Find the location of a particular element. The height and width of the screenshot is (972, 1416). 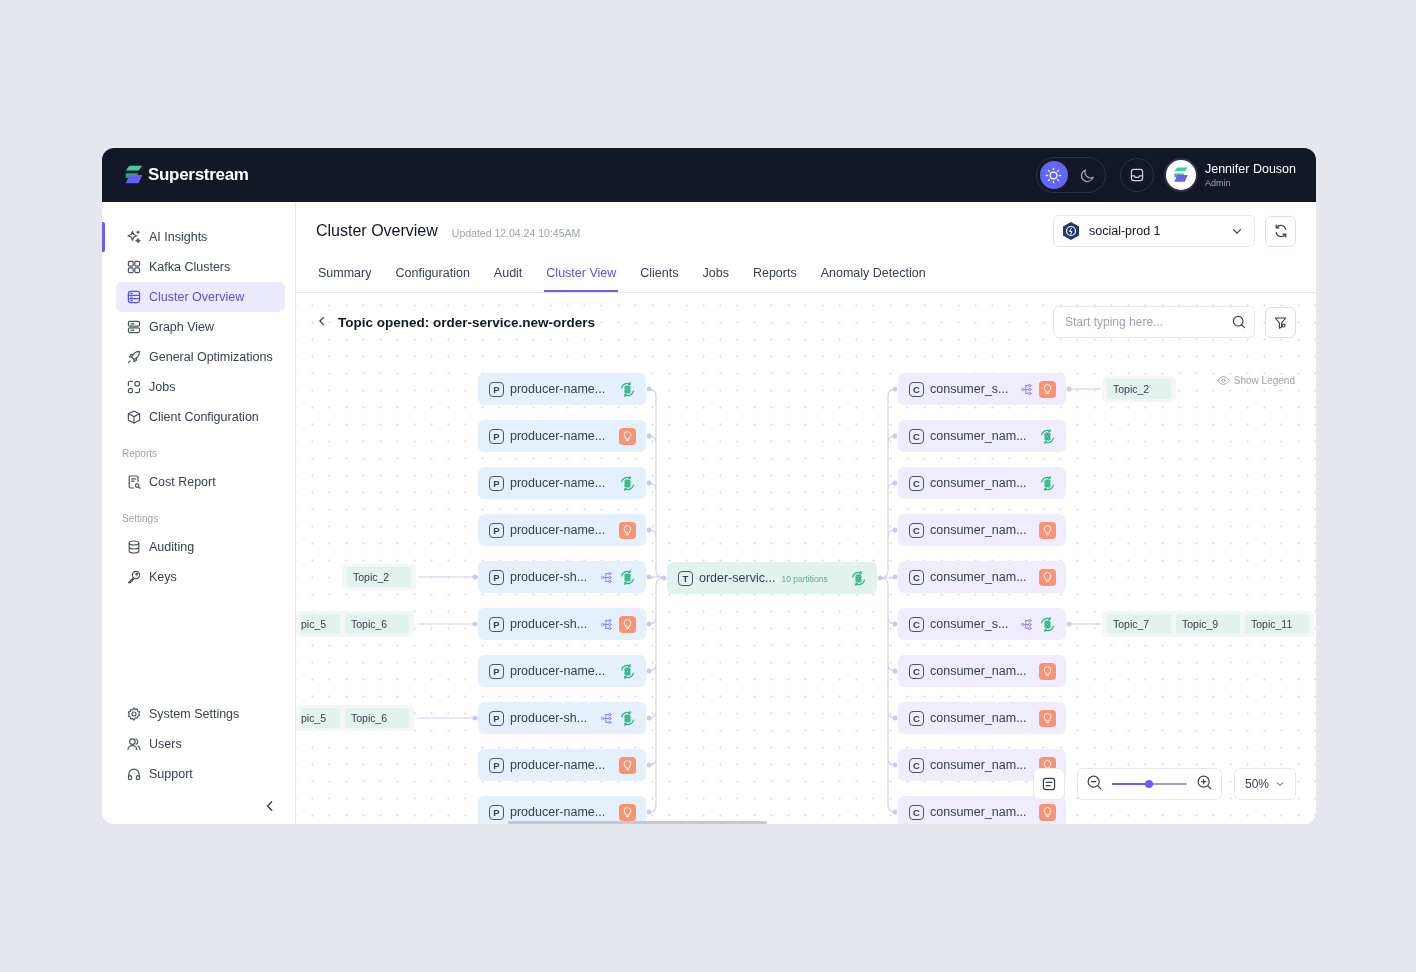

key-icon is located at coordinates (134, 577).